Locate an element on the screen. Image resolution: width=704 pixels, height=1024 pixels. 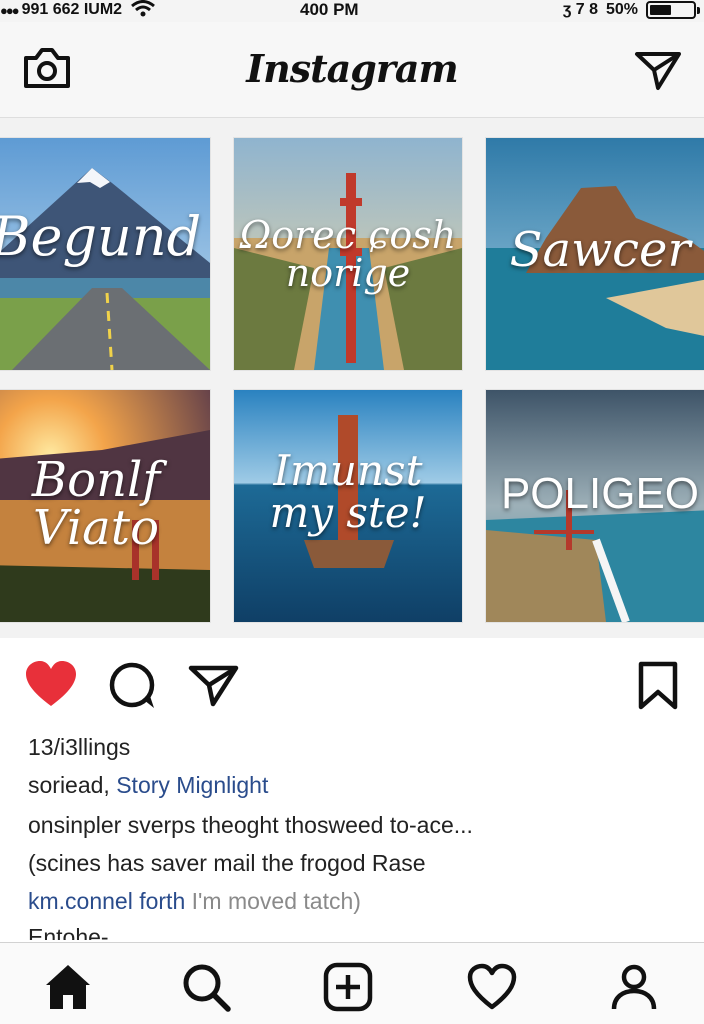
heart-filled-icon is located at coordinates (51, 685).